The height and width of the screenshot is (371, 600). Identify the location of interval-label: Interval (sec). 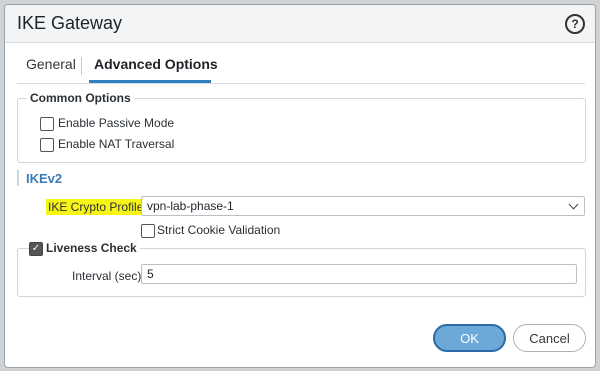
(107, 276).